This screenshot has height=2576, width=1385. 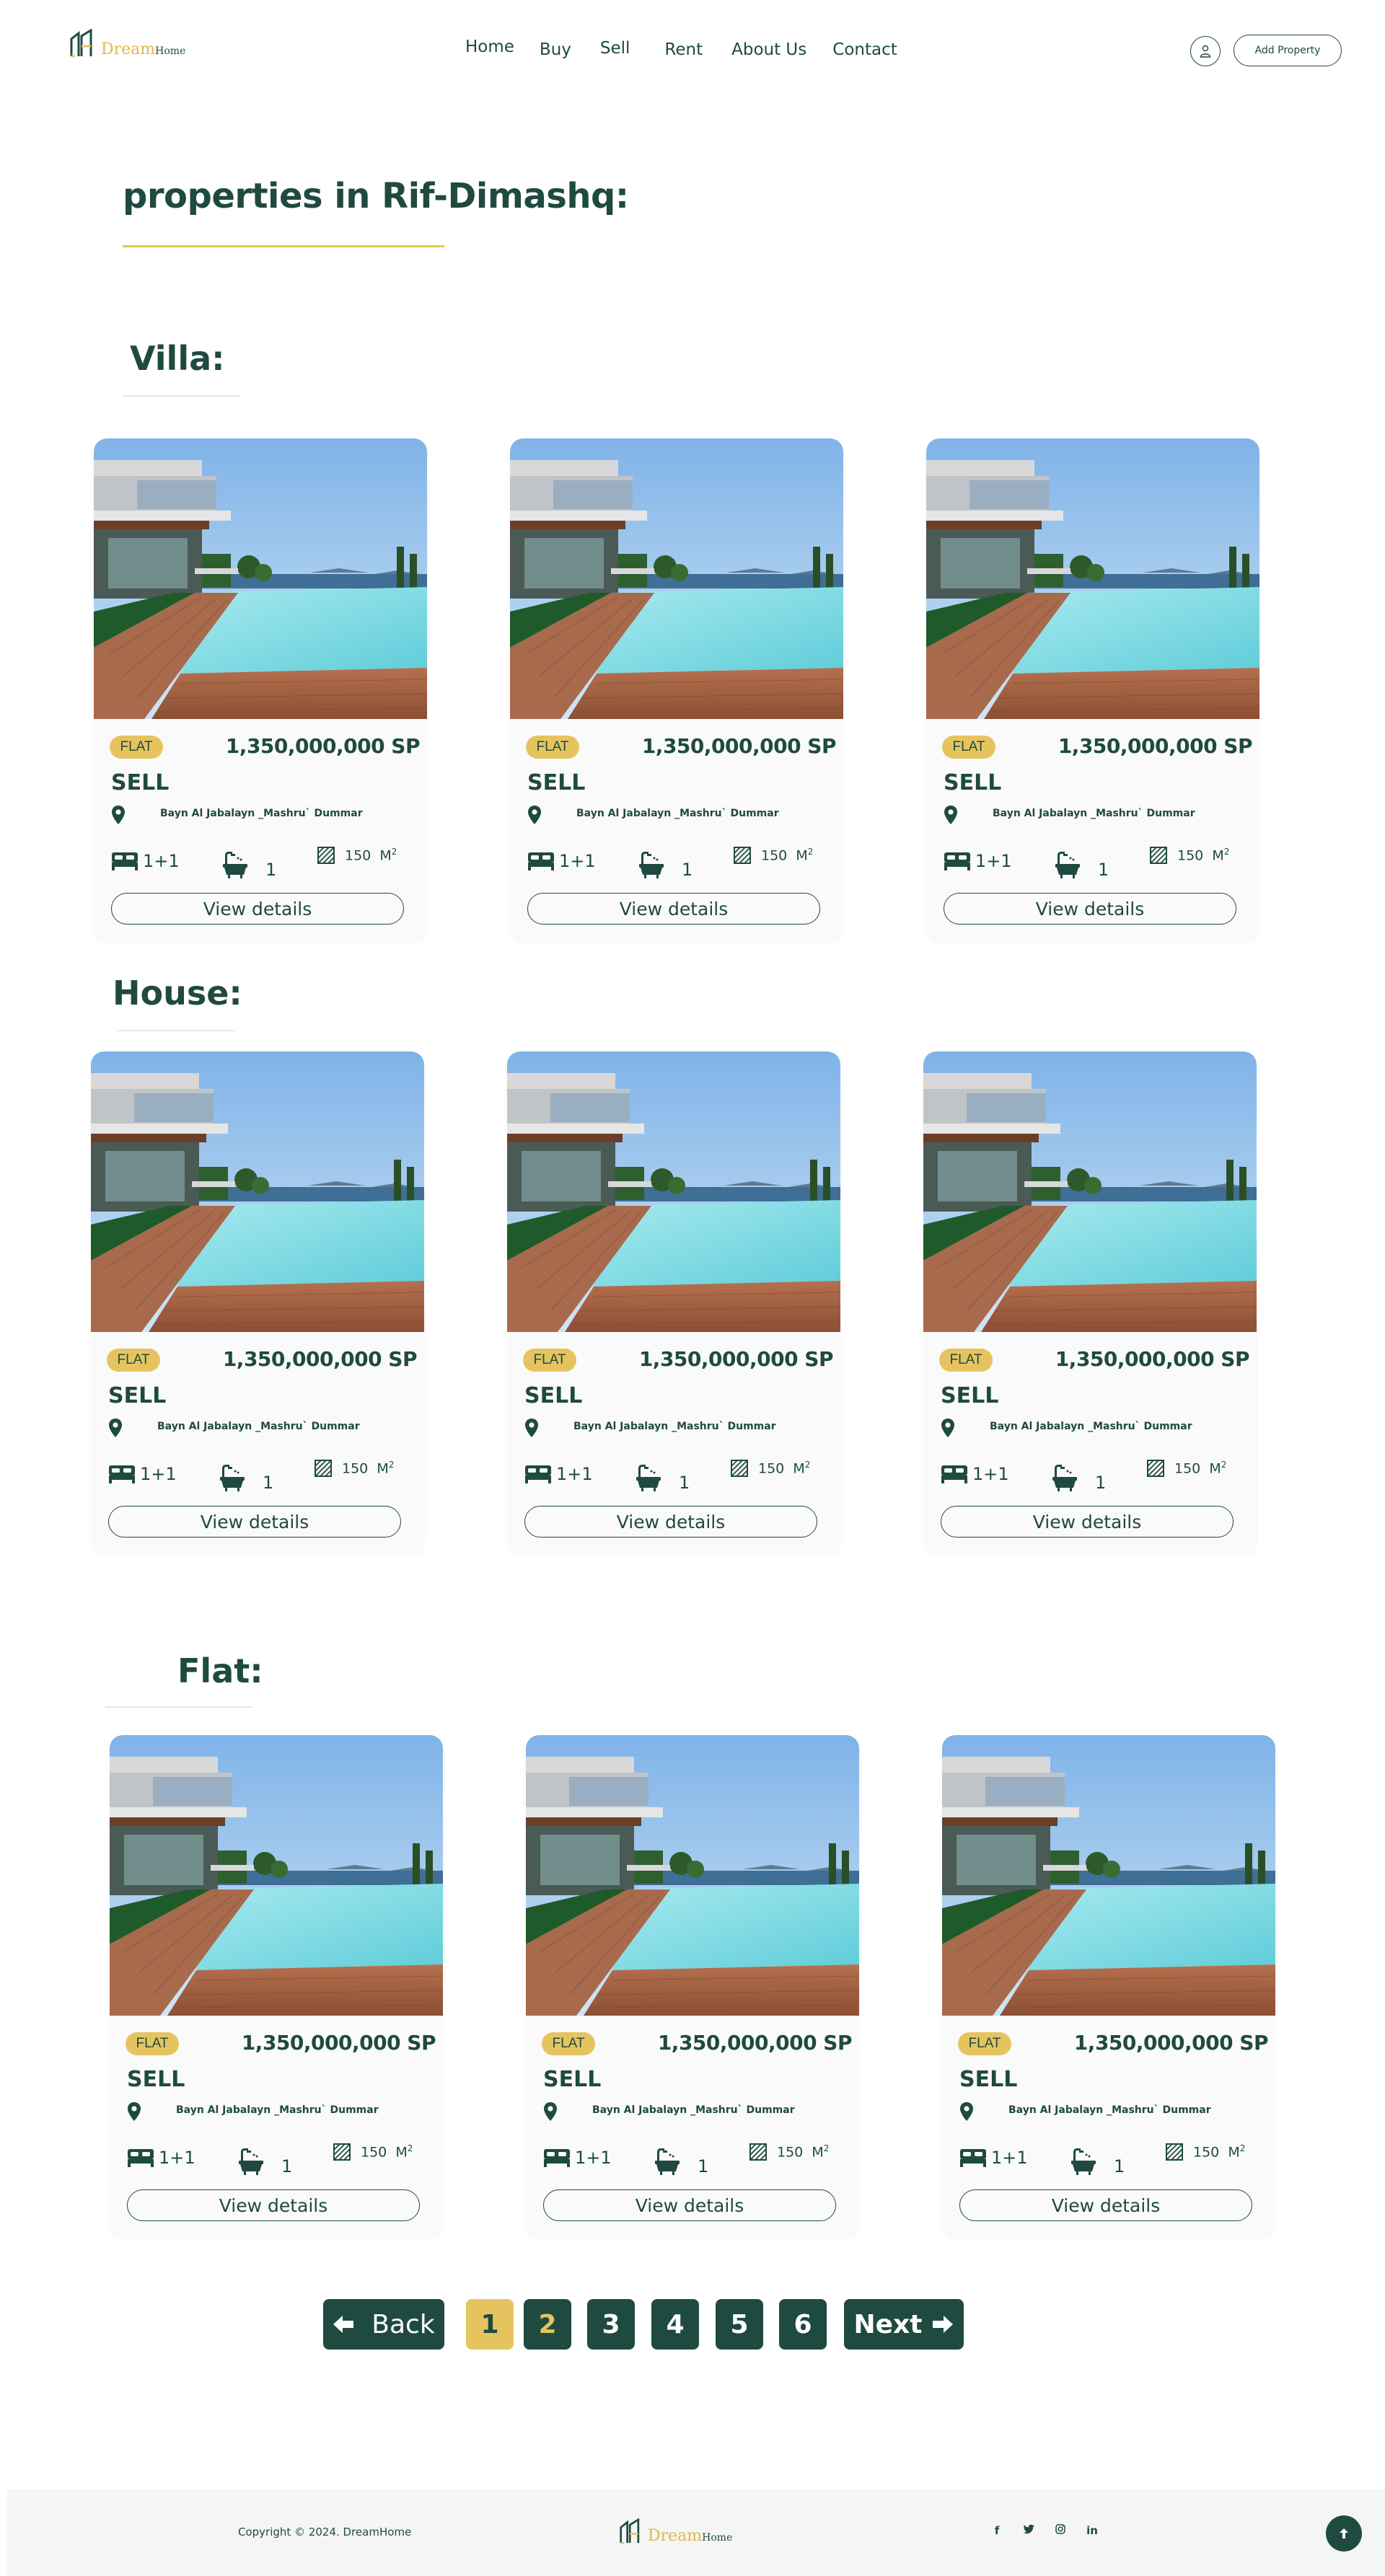 What do you see at coordinates (739, 2324) in the screenshot?
I see `page-5-button: 5` at bounding box center [739, 2324].